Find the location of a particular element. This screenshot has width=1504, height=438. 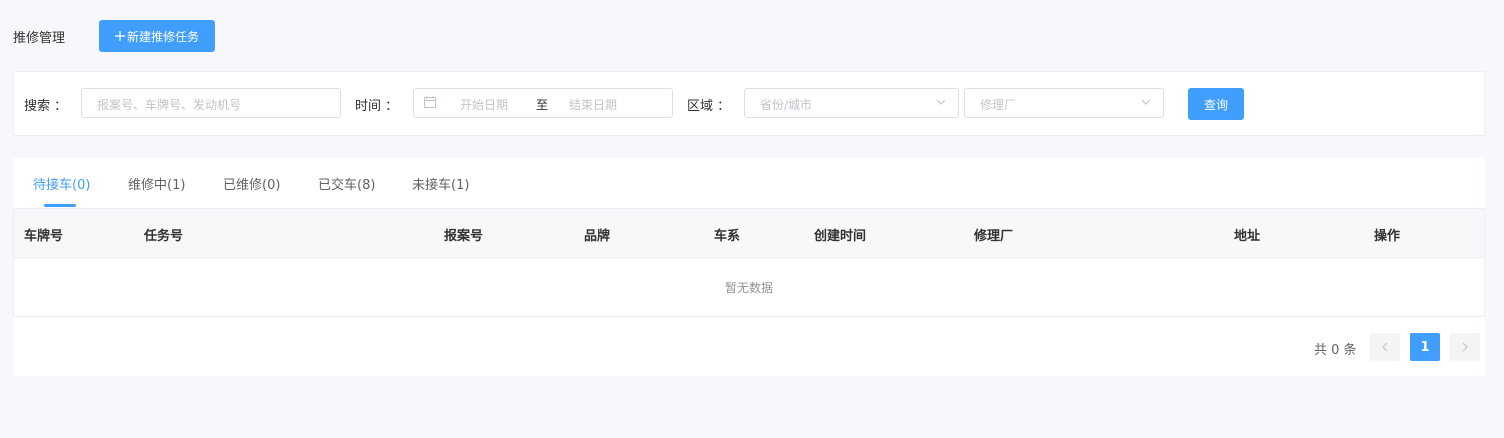

range-separator: 至 is located at coordinates (542, 105).